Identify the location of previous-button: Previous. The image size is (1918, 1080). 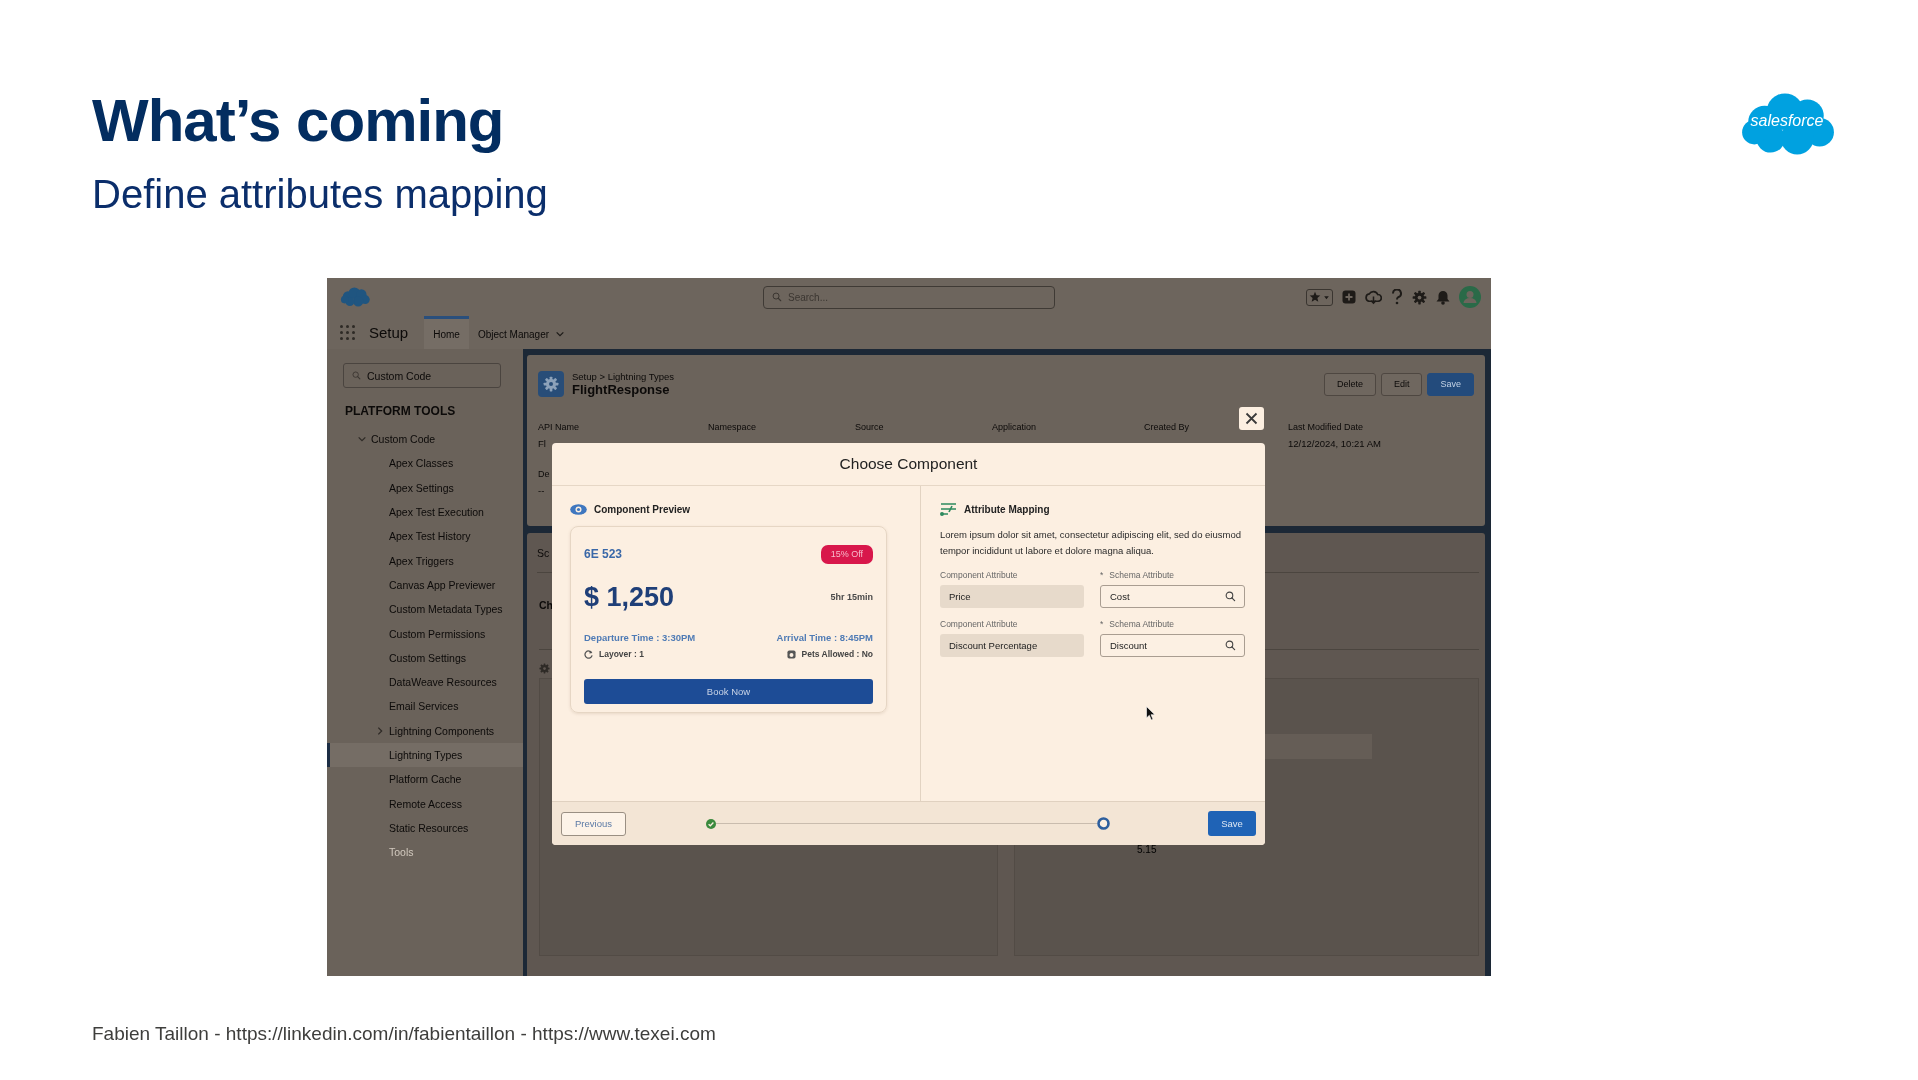
(593, 823).